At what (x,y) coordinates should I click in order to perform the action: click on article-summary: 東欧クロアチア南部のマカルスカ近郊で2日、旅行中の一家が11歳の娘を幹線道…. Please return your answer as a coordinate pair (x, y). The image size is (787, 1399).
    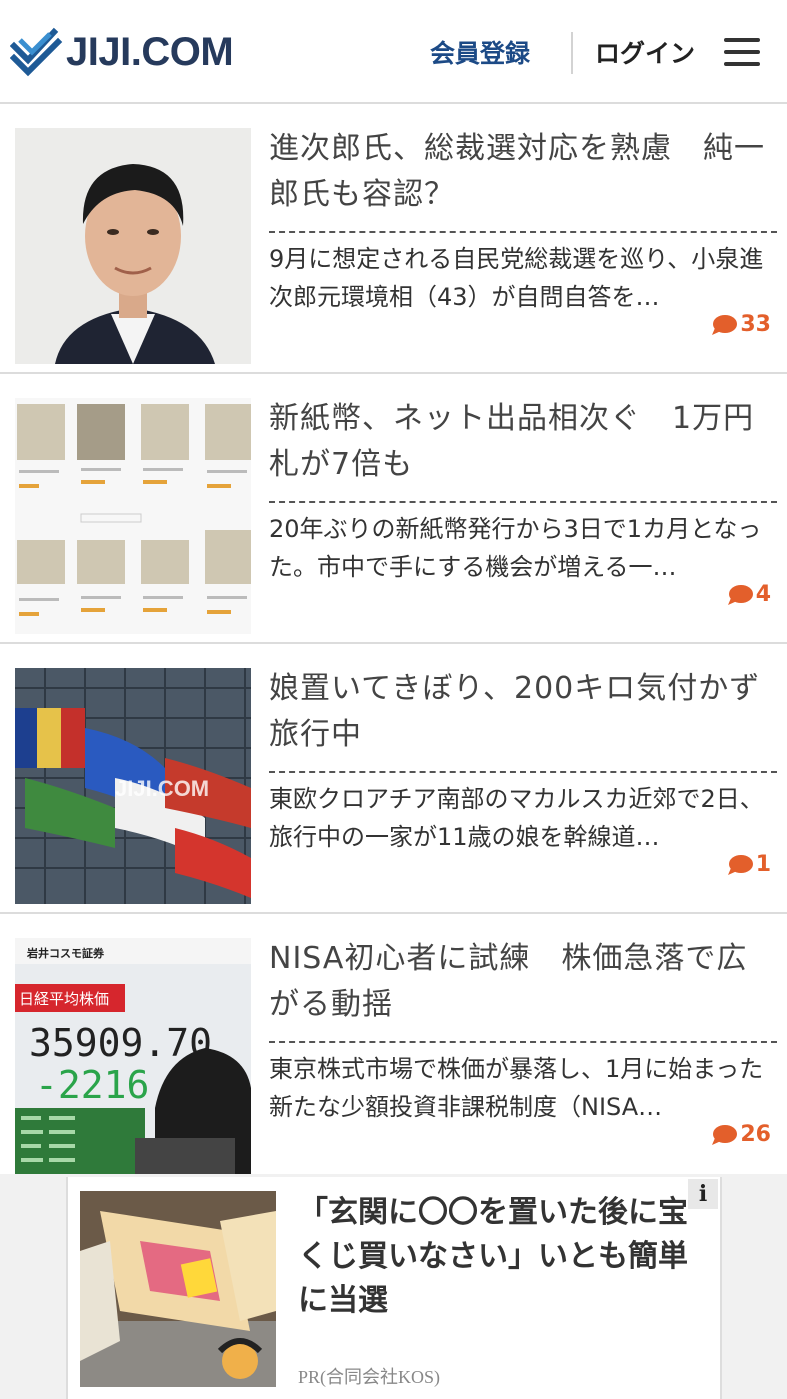
    Looking at the image, I should click on (525, 818).